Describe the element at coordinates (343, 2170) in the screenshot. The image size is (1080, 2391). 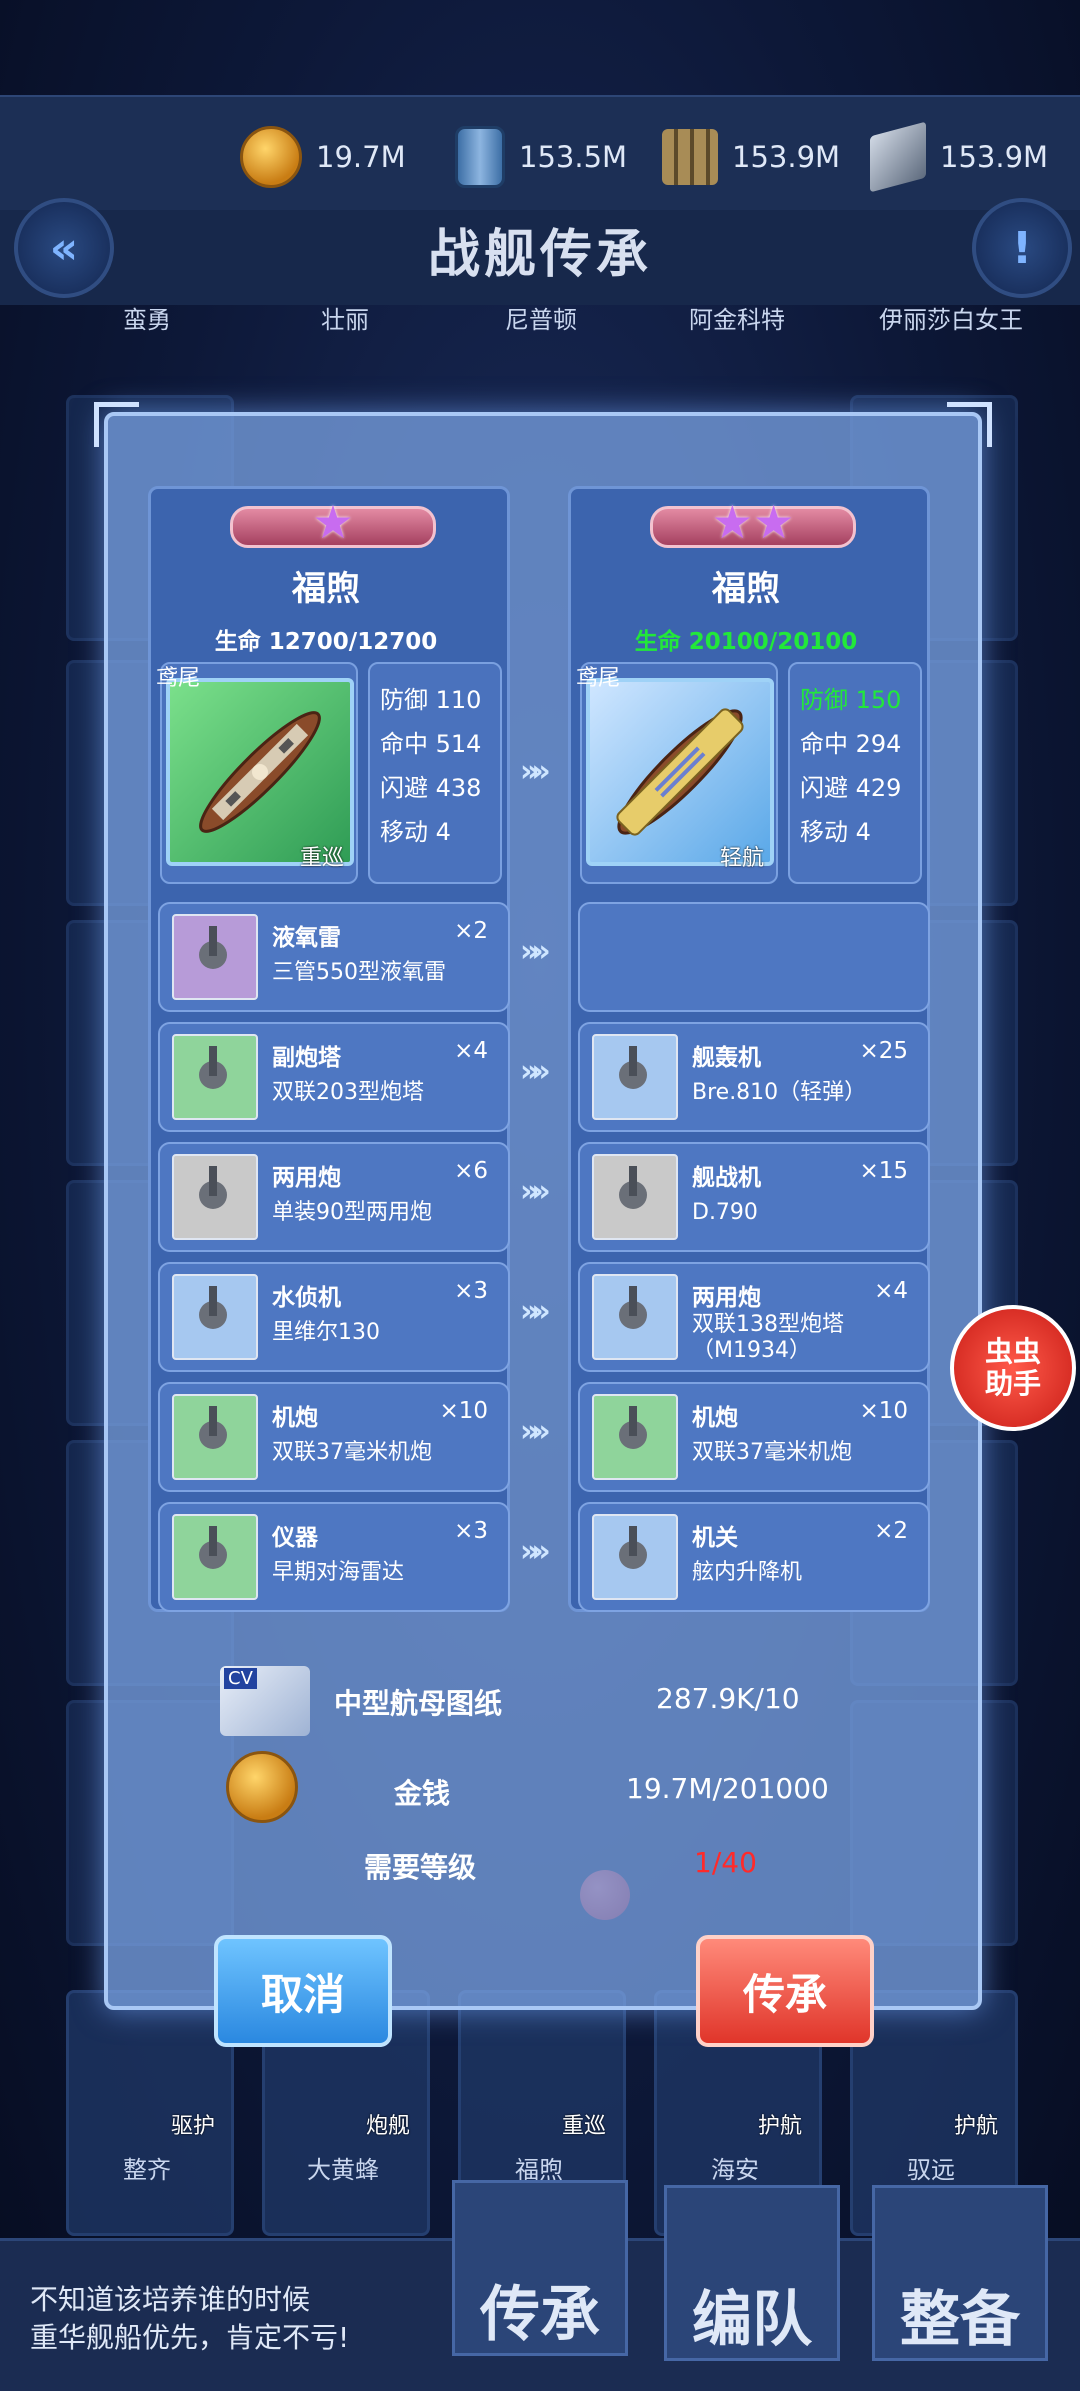
I see `bg-ship-name: 大黄蜂` at that location.